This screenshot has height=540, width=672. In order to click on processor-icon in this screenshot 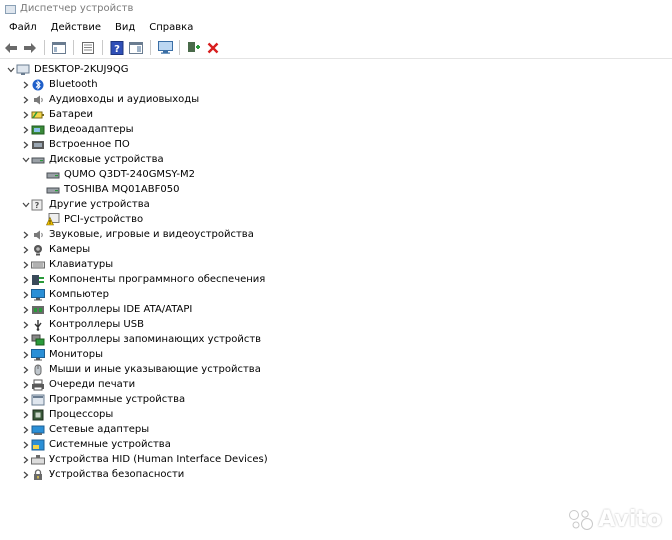, I will do `click(38, 415)`.